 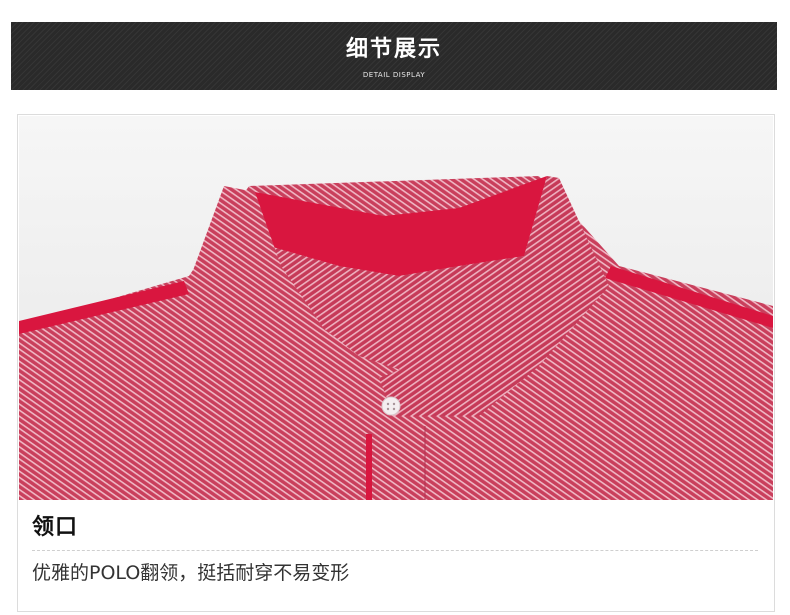 I want to click on section-header: 细节展示 DETAIL DISPLAY, so click(x=394, y=56).